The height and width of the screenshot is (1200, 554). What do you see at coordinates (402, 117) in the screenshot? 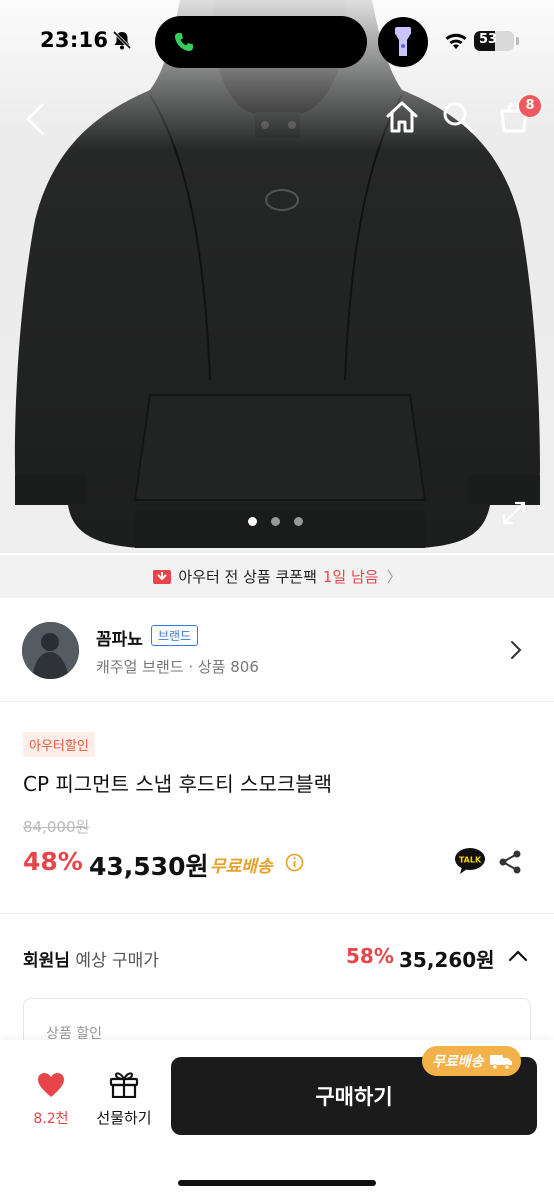
I see `home-icon` at bounding box center [402, 117].